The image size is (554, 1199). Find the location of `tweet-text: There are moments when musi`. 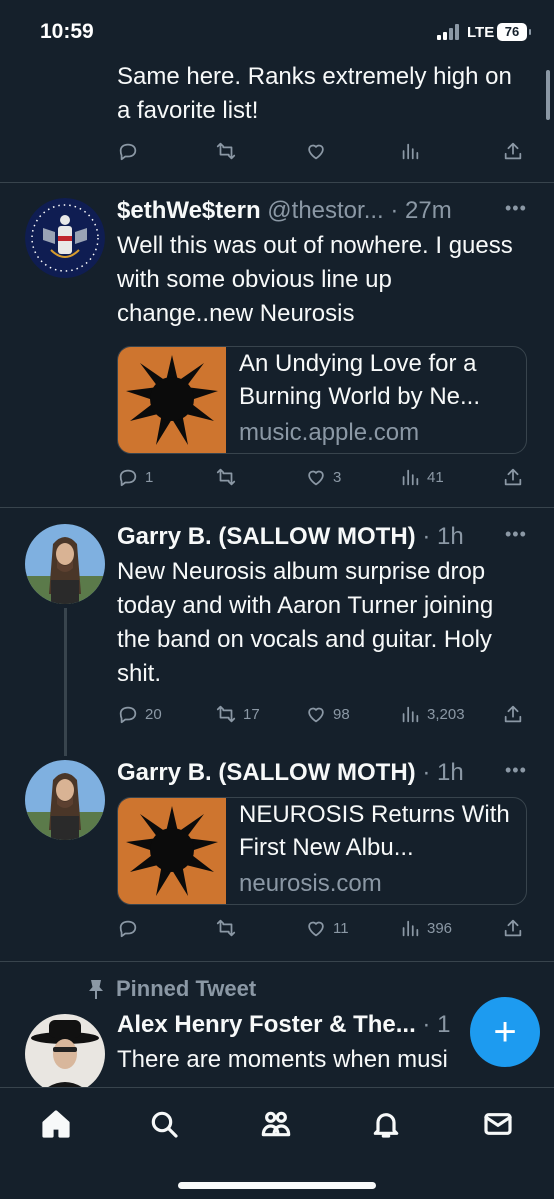

tweet-text: There are moments when musi is located at coordinates (282, 1059).